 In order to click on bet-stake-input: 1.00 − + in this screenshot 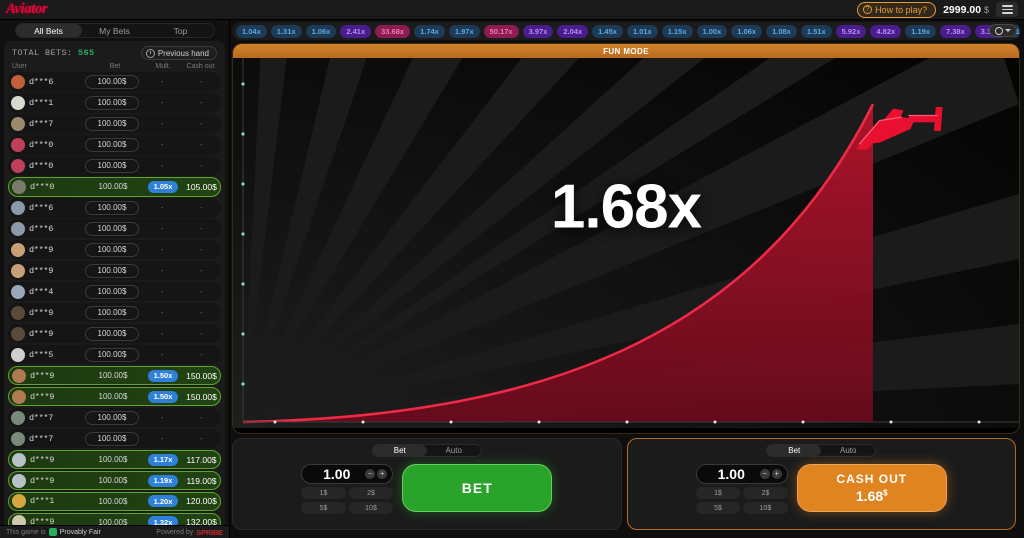, I will do `click(347, 474)`.